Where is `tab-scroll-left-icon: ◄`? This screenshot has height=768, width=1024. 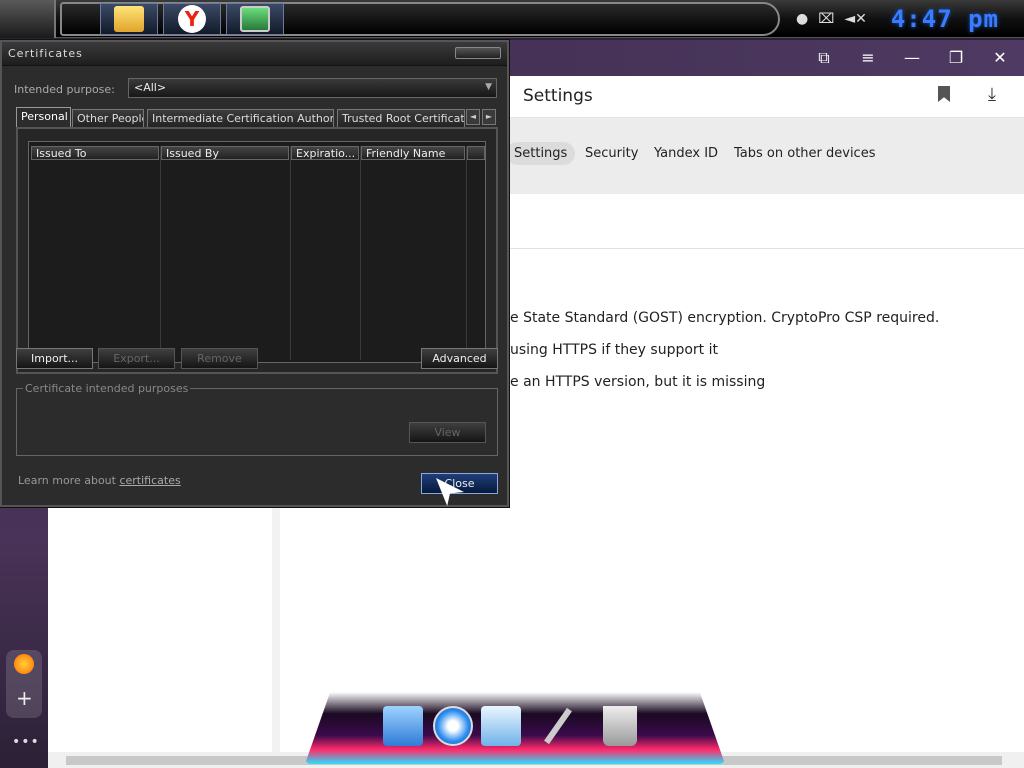
tab-scroll-left-icon: ◄ is located at coordinates (473, 117).